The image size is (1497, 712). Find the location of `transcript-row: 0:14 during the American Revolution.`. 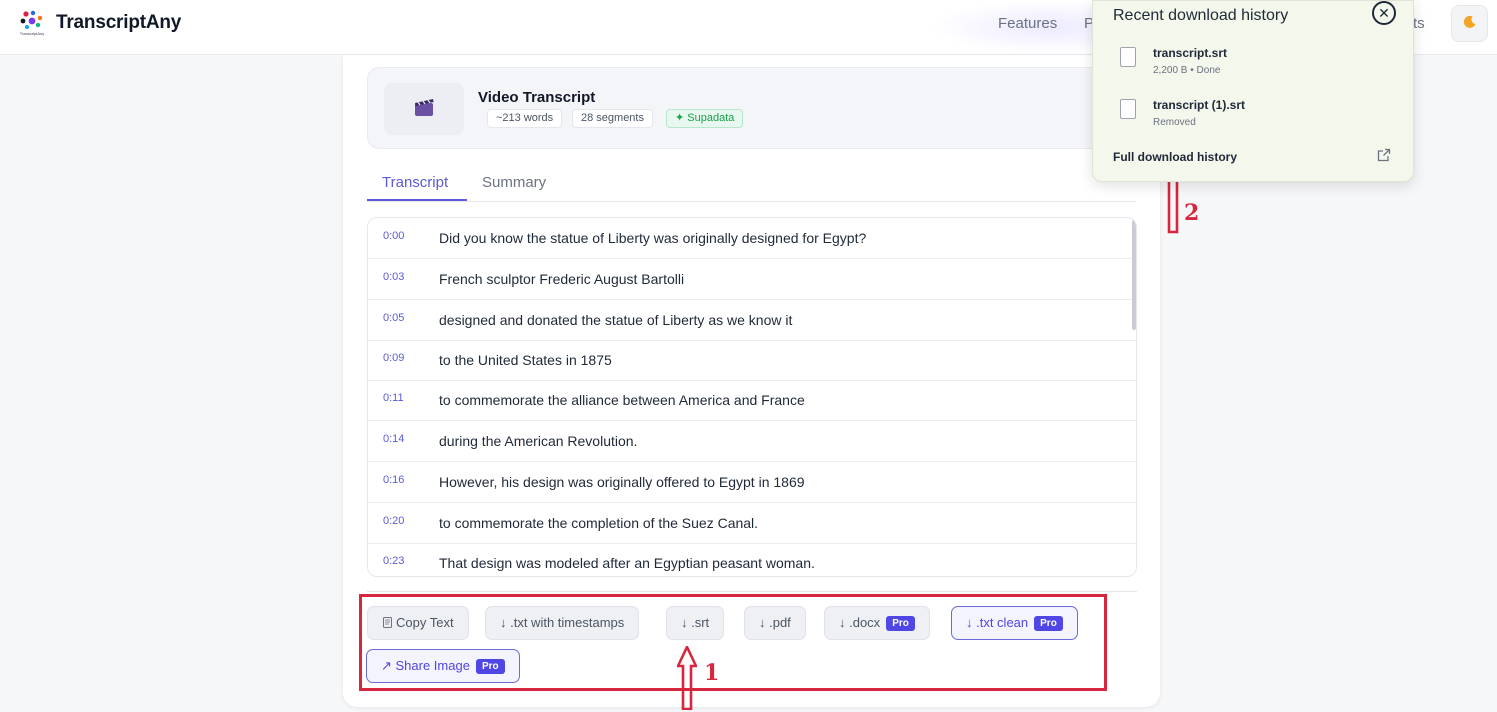

transcript-row: 0:14 during the American Revolution. is located at coordinates (752, 441).